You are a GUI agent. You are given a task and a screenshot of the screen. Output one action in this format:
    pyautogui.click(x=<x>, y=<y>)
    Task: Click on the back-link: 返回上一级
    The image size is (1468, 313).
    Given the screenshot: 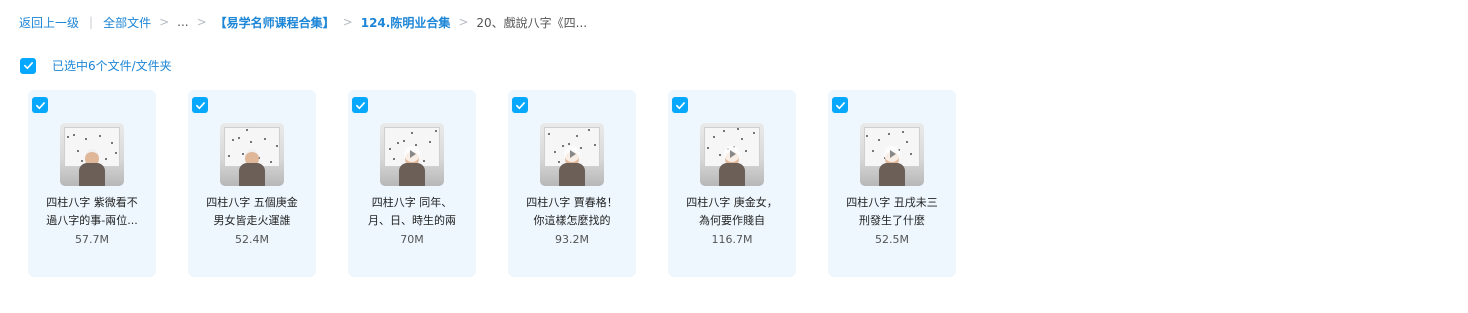 What is the action you would take?
    pyautogui.click(x=49, y=22)
    